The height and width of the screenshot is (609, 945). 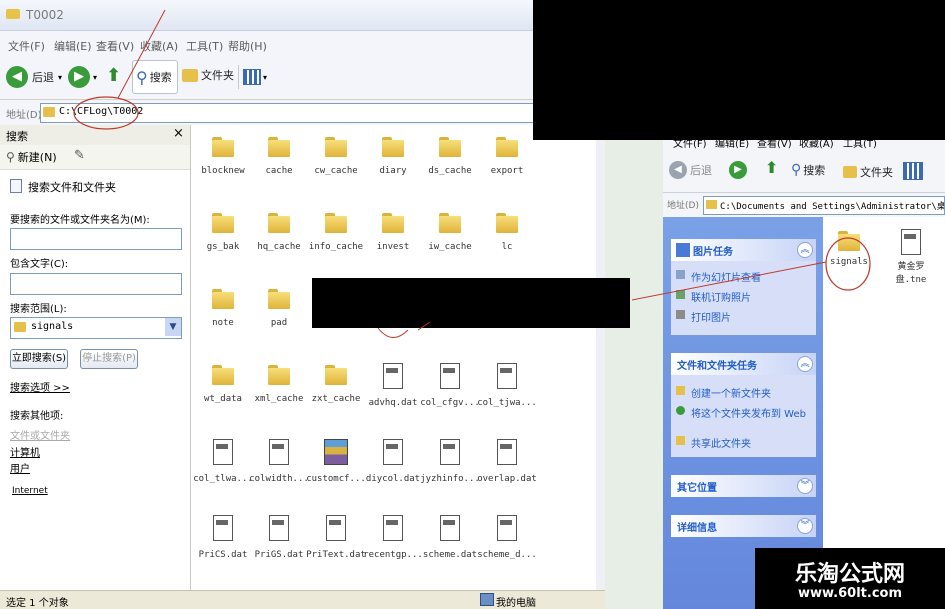 I want to click on annotation-arrow-signals, so click(x=729, y=281).